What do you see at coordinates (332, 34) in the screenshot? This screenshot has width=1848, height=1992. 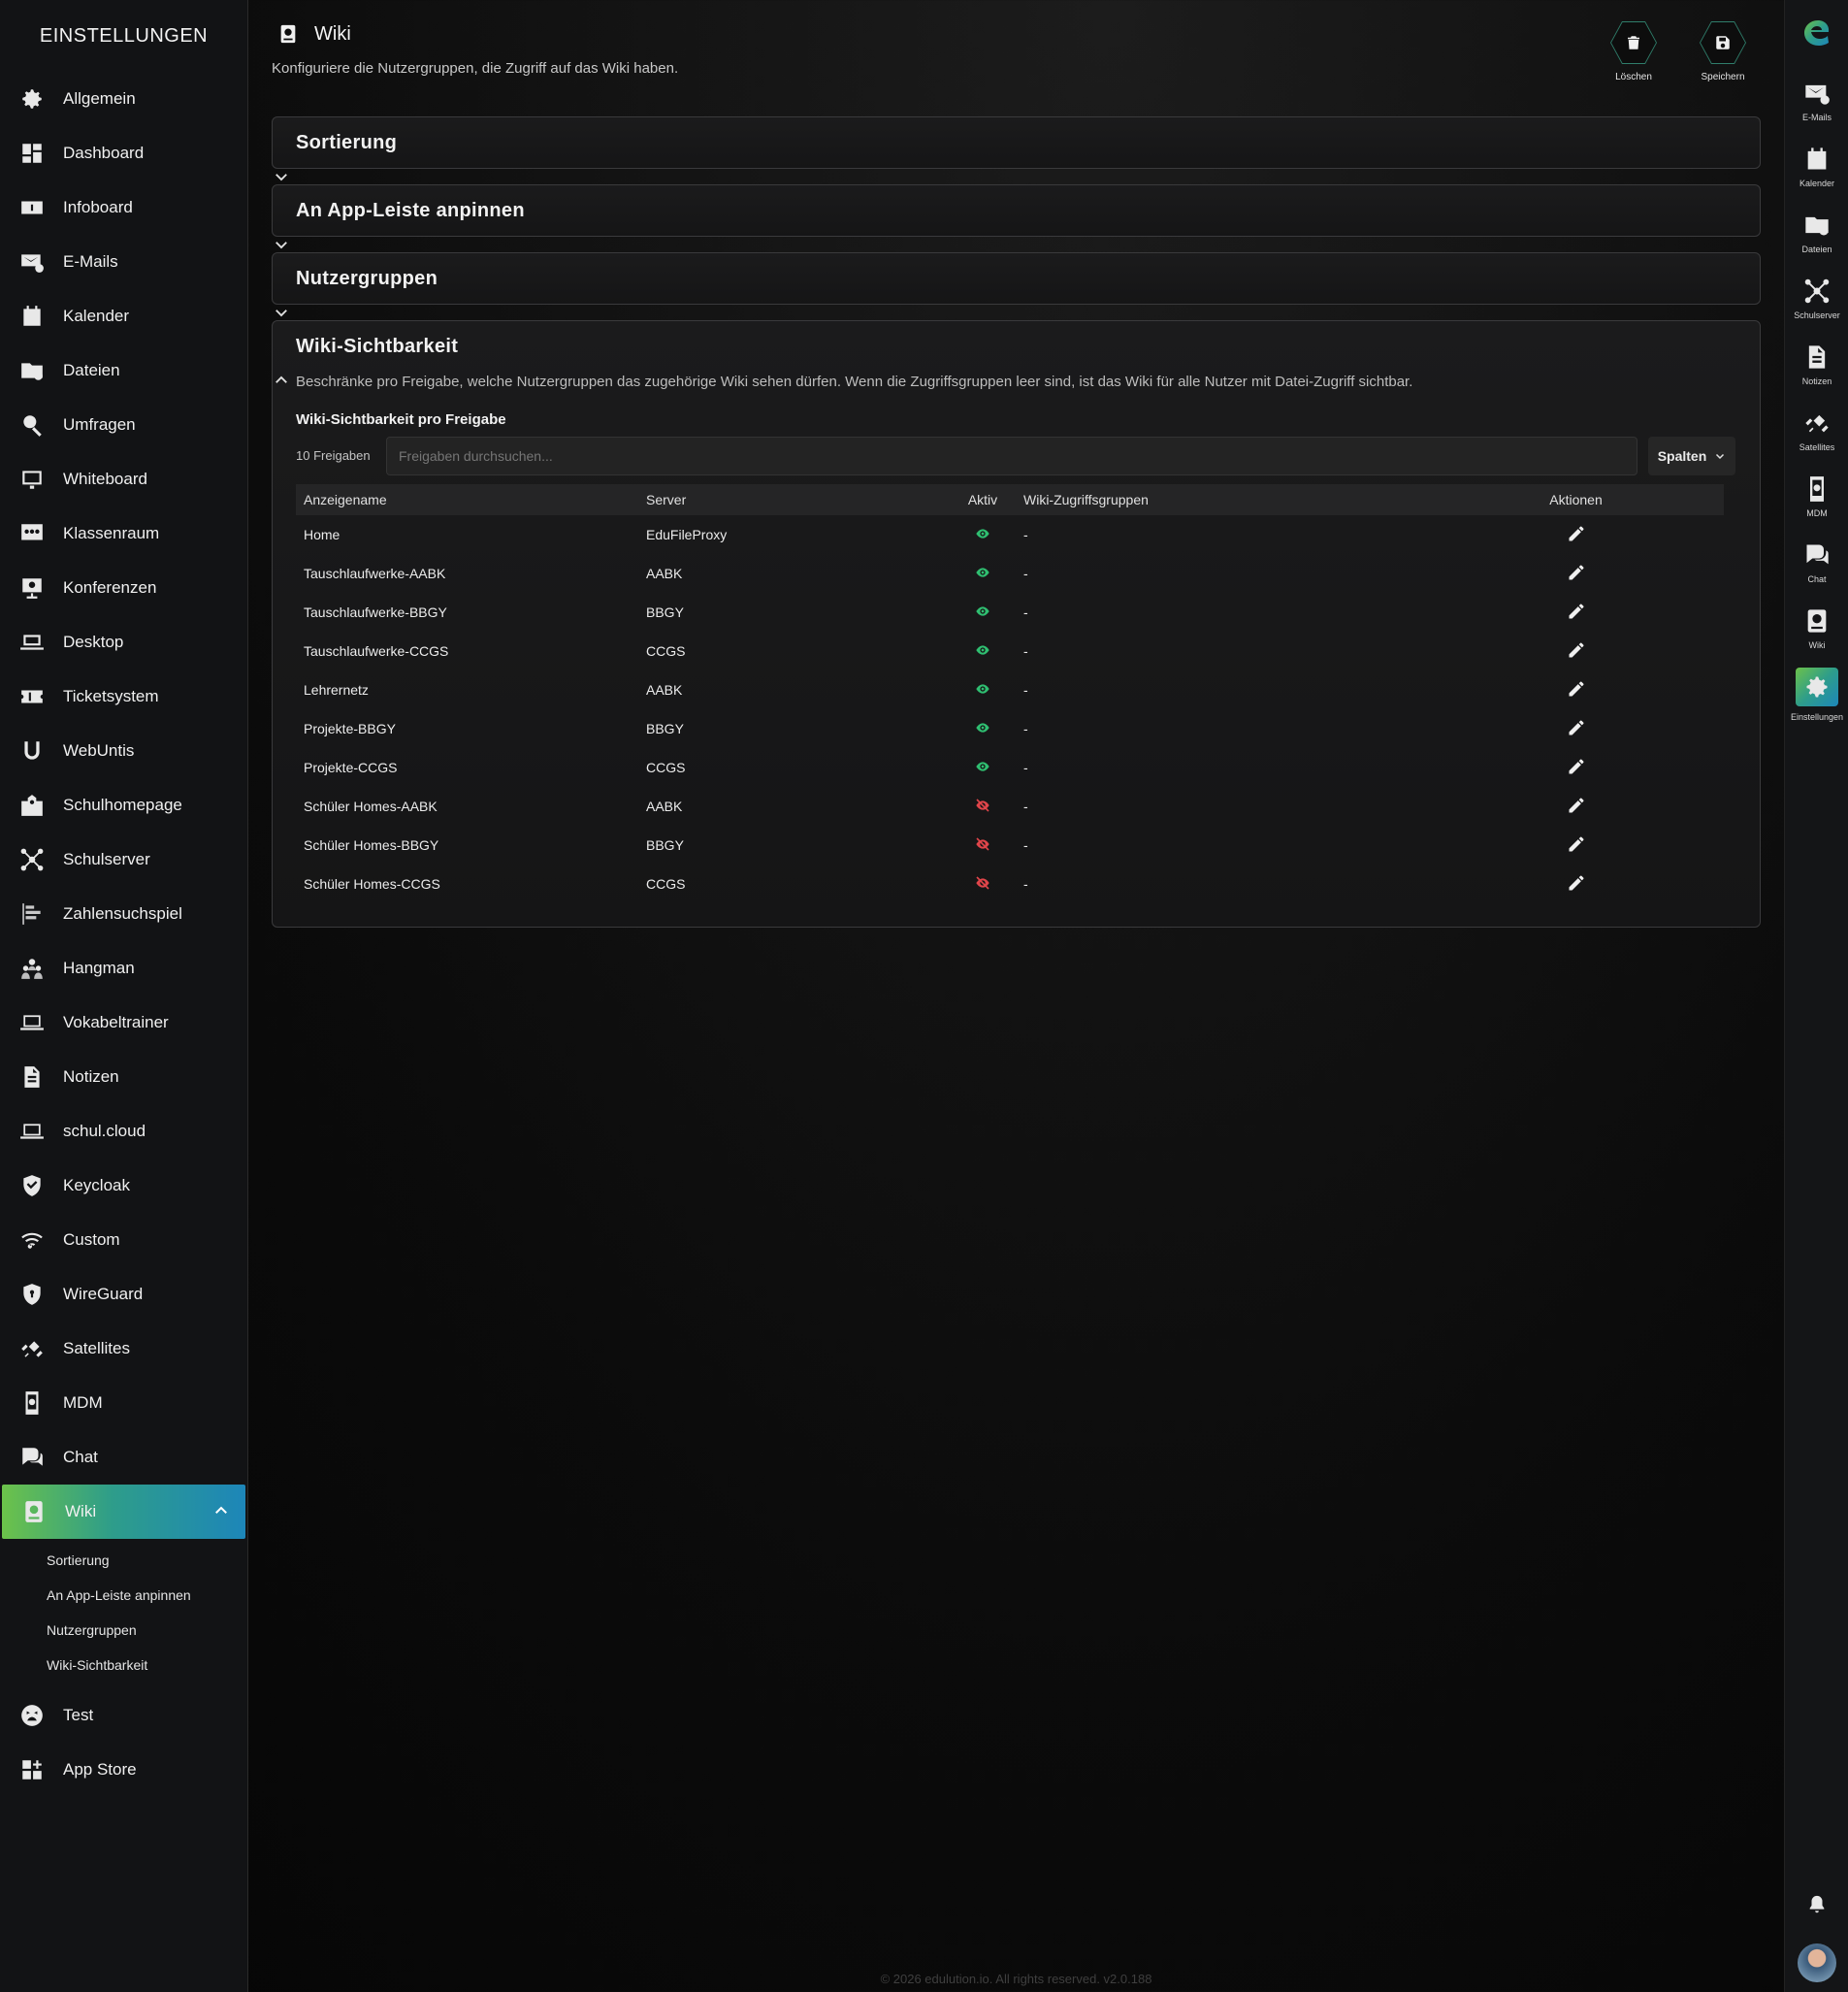 I see `page-title: Wiki` at bounding box center [332, 34].